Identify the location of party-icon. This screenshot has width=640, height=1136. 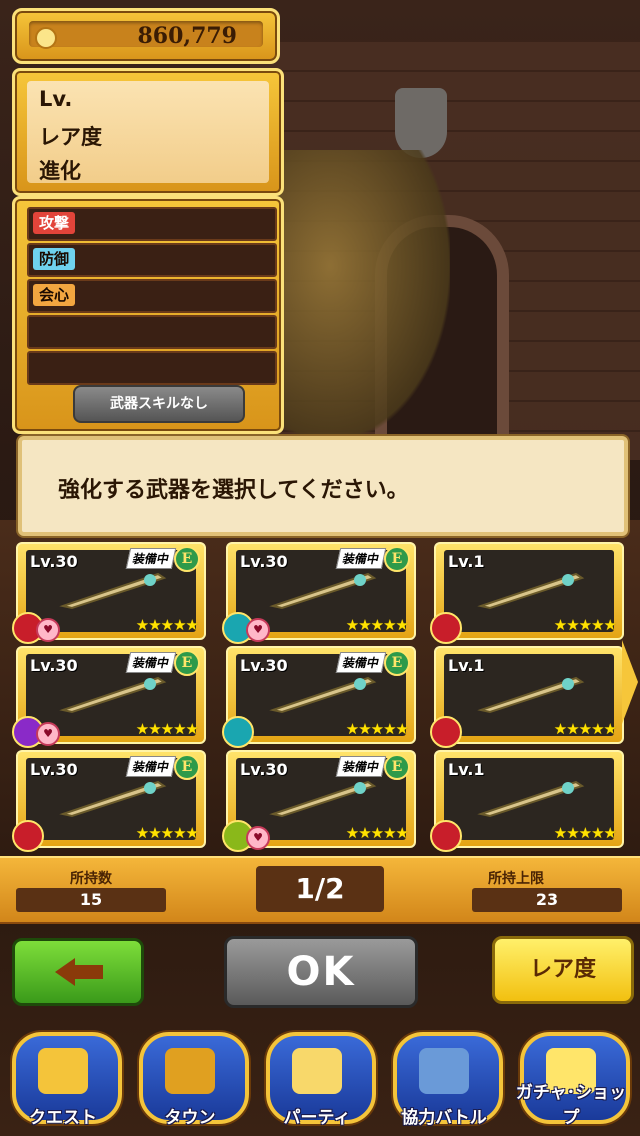
(317, 1071).